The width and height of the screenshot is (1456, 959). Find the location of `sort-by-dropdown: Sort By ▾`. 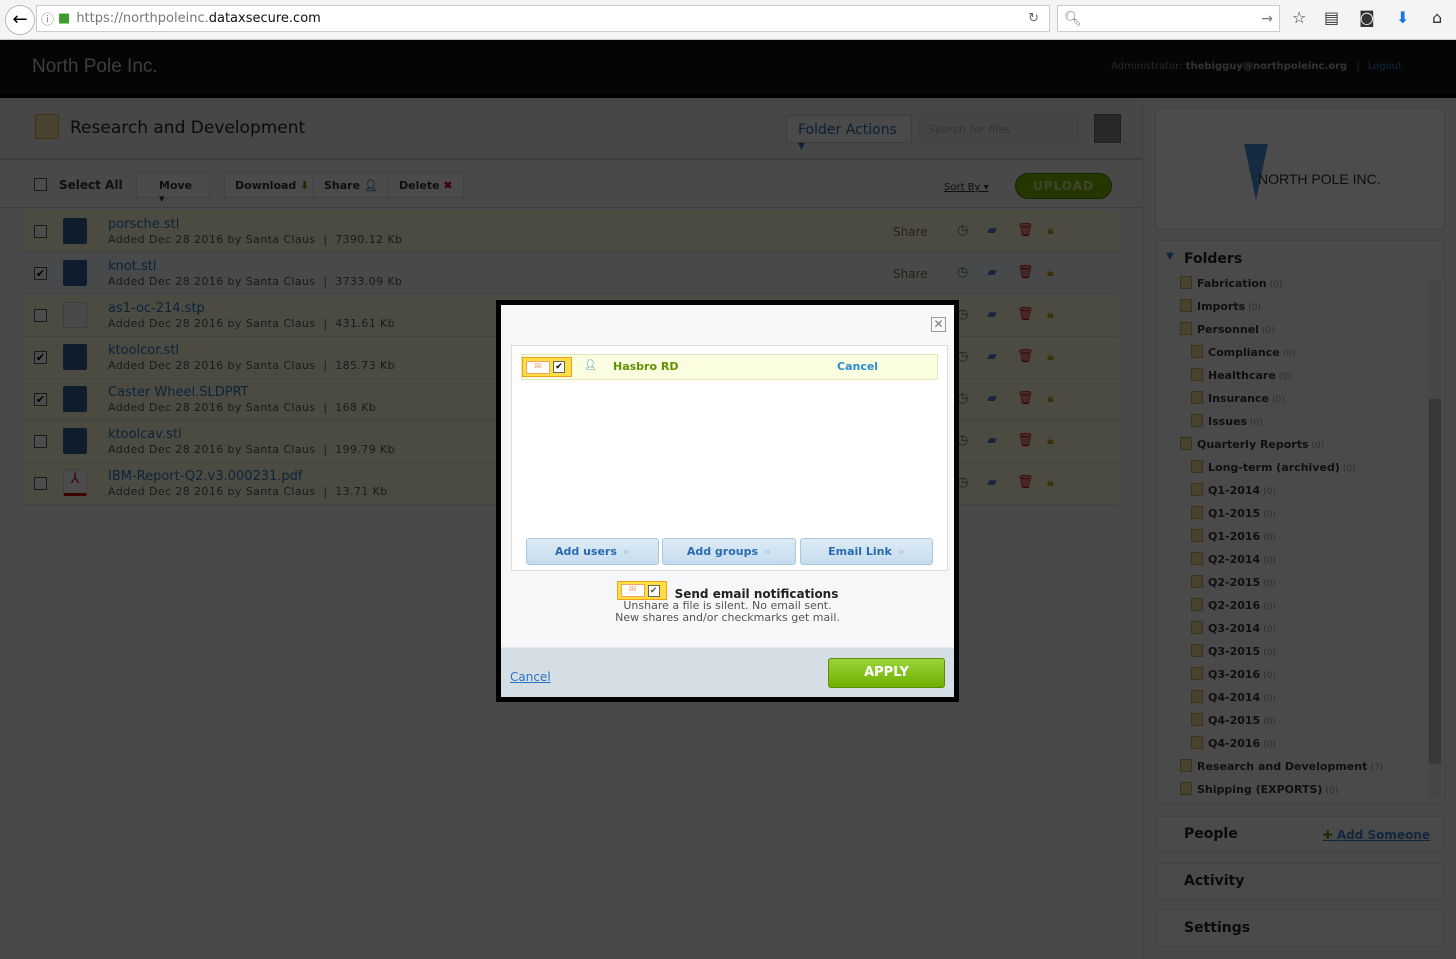

sort-by-dropdown: Sort By ▾ is located at coordinates (966, 187).